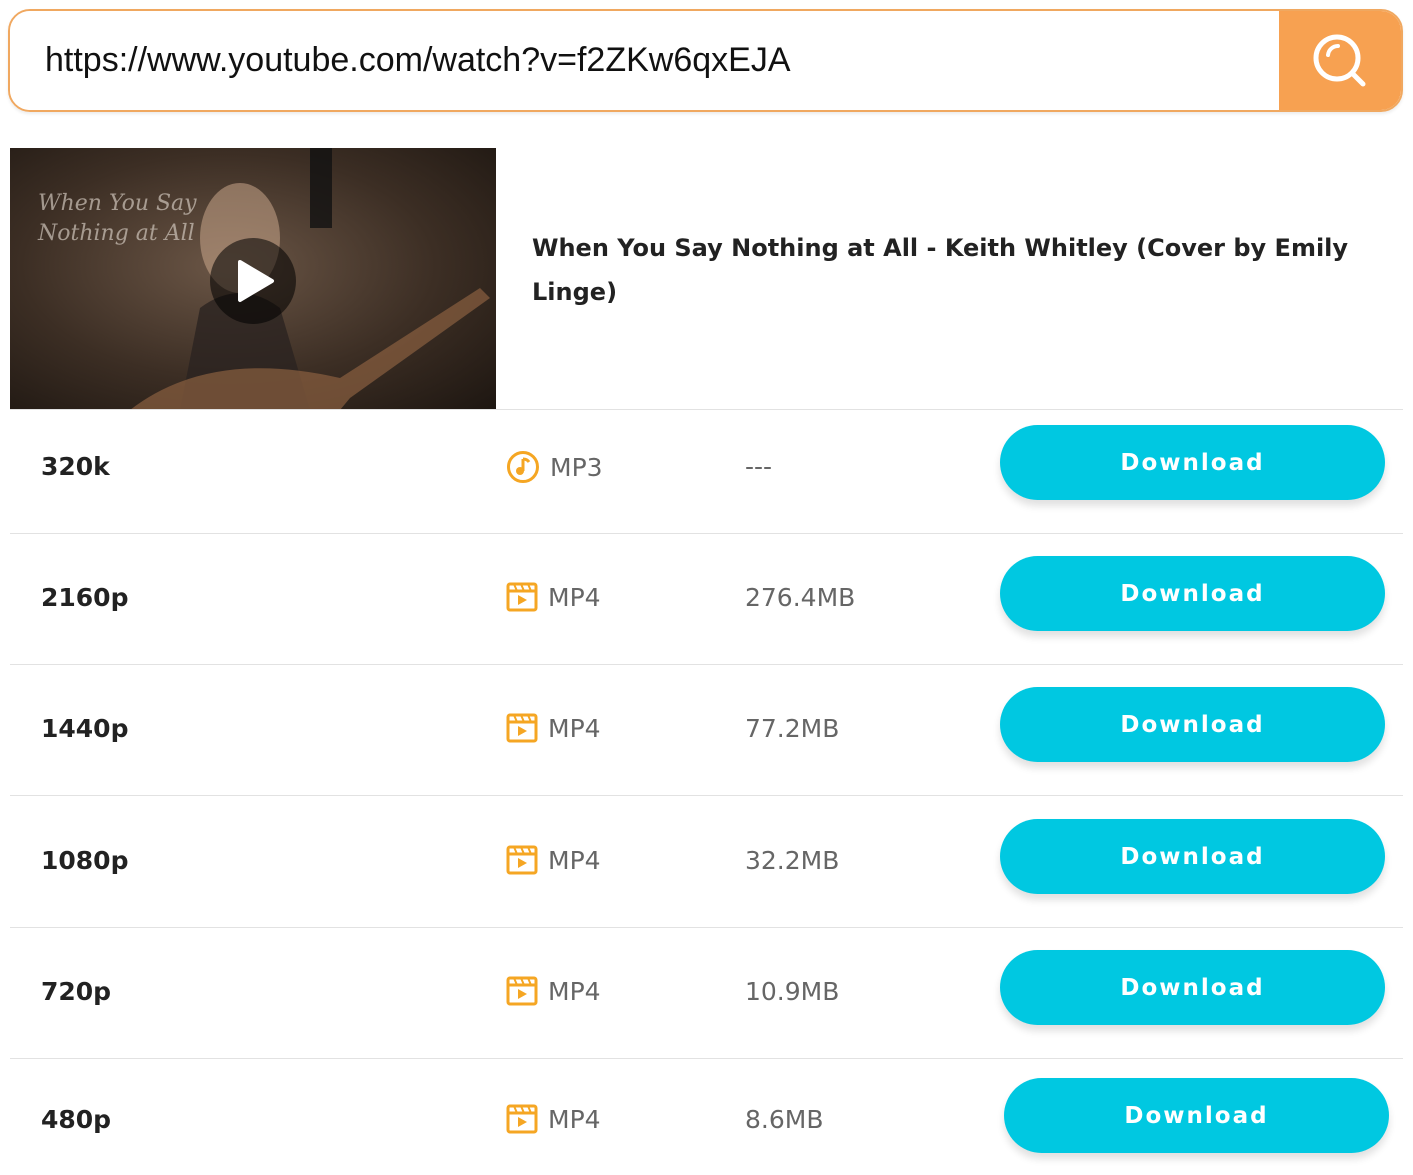 Image resolution: width=1413 pixels, height=1175 pixels. What do you see at coordinates (706, 861) in the screenshot?
I see `format-row: 1080p MP4 32.2MB Download` at bounding box center [706, 861].